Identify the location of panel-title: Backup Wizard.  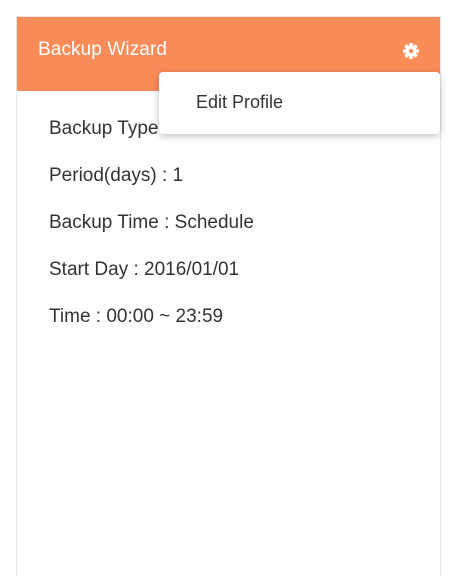
(103, 49).